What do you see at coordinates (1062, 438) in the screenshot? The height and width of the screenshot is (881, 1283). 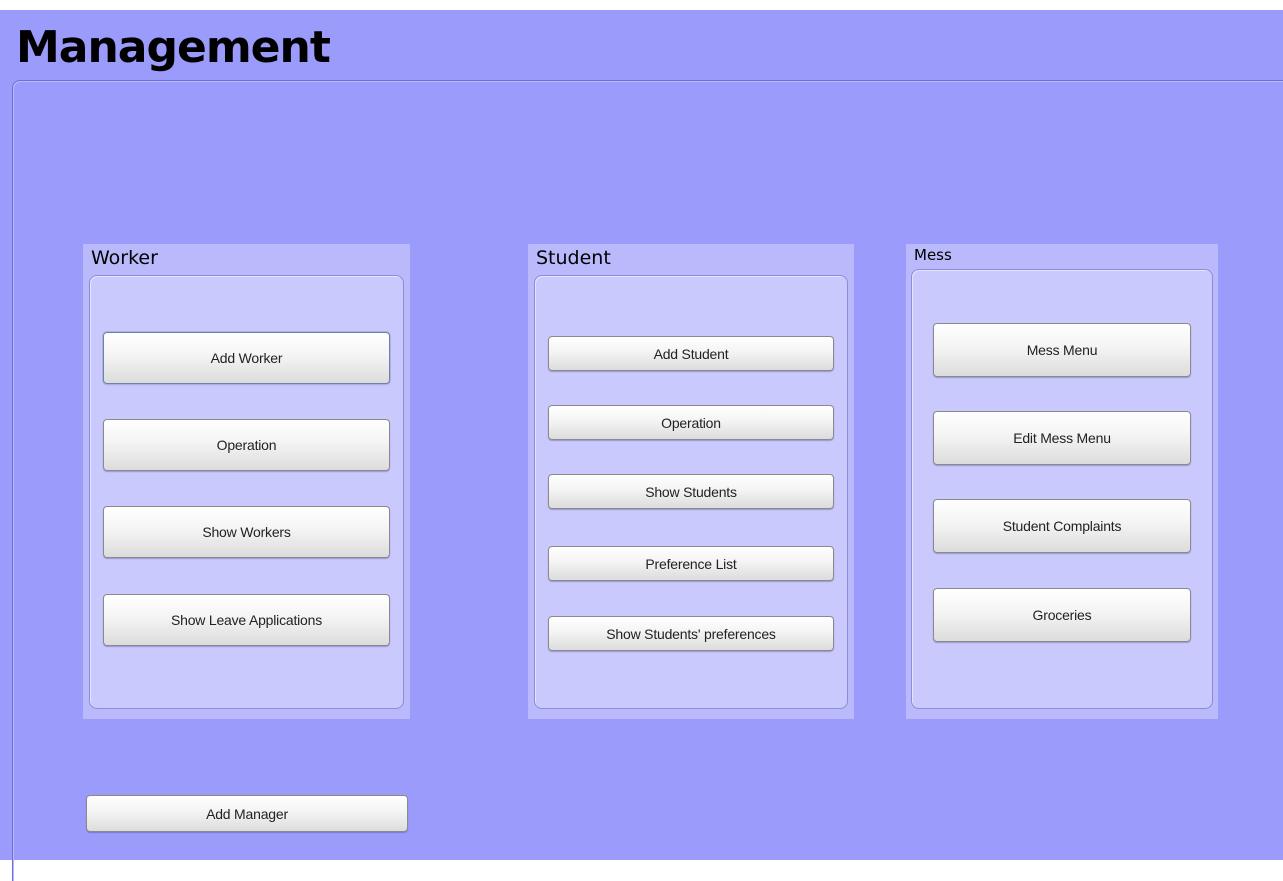 I see `edit-mess-menu-button: Edit Mess Menu` at bounding box center [1062, 438].